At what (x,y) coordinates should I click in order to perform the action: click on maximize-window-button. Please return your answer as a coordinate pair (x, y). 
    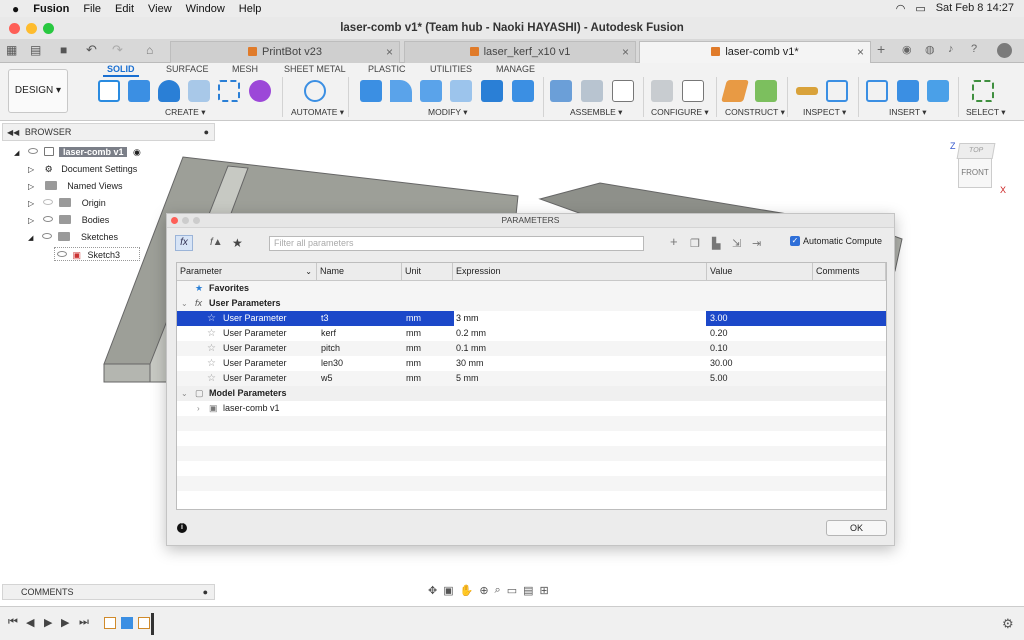
    Looking at the image, I should click on (48, 28).